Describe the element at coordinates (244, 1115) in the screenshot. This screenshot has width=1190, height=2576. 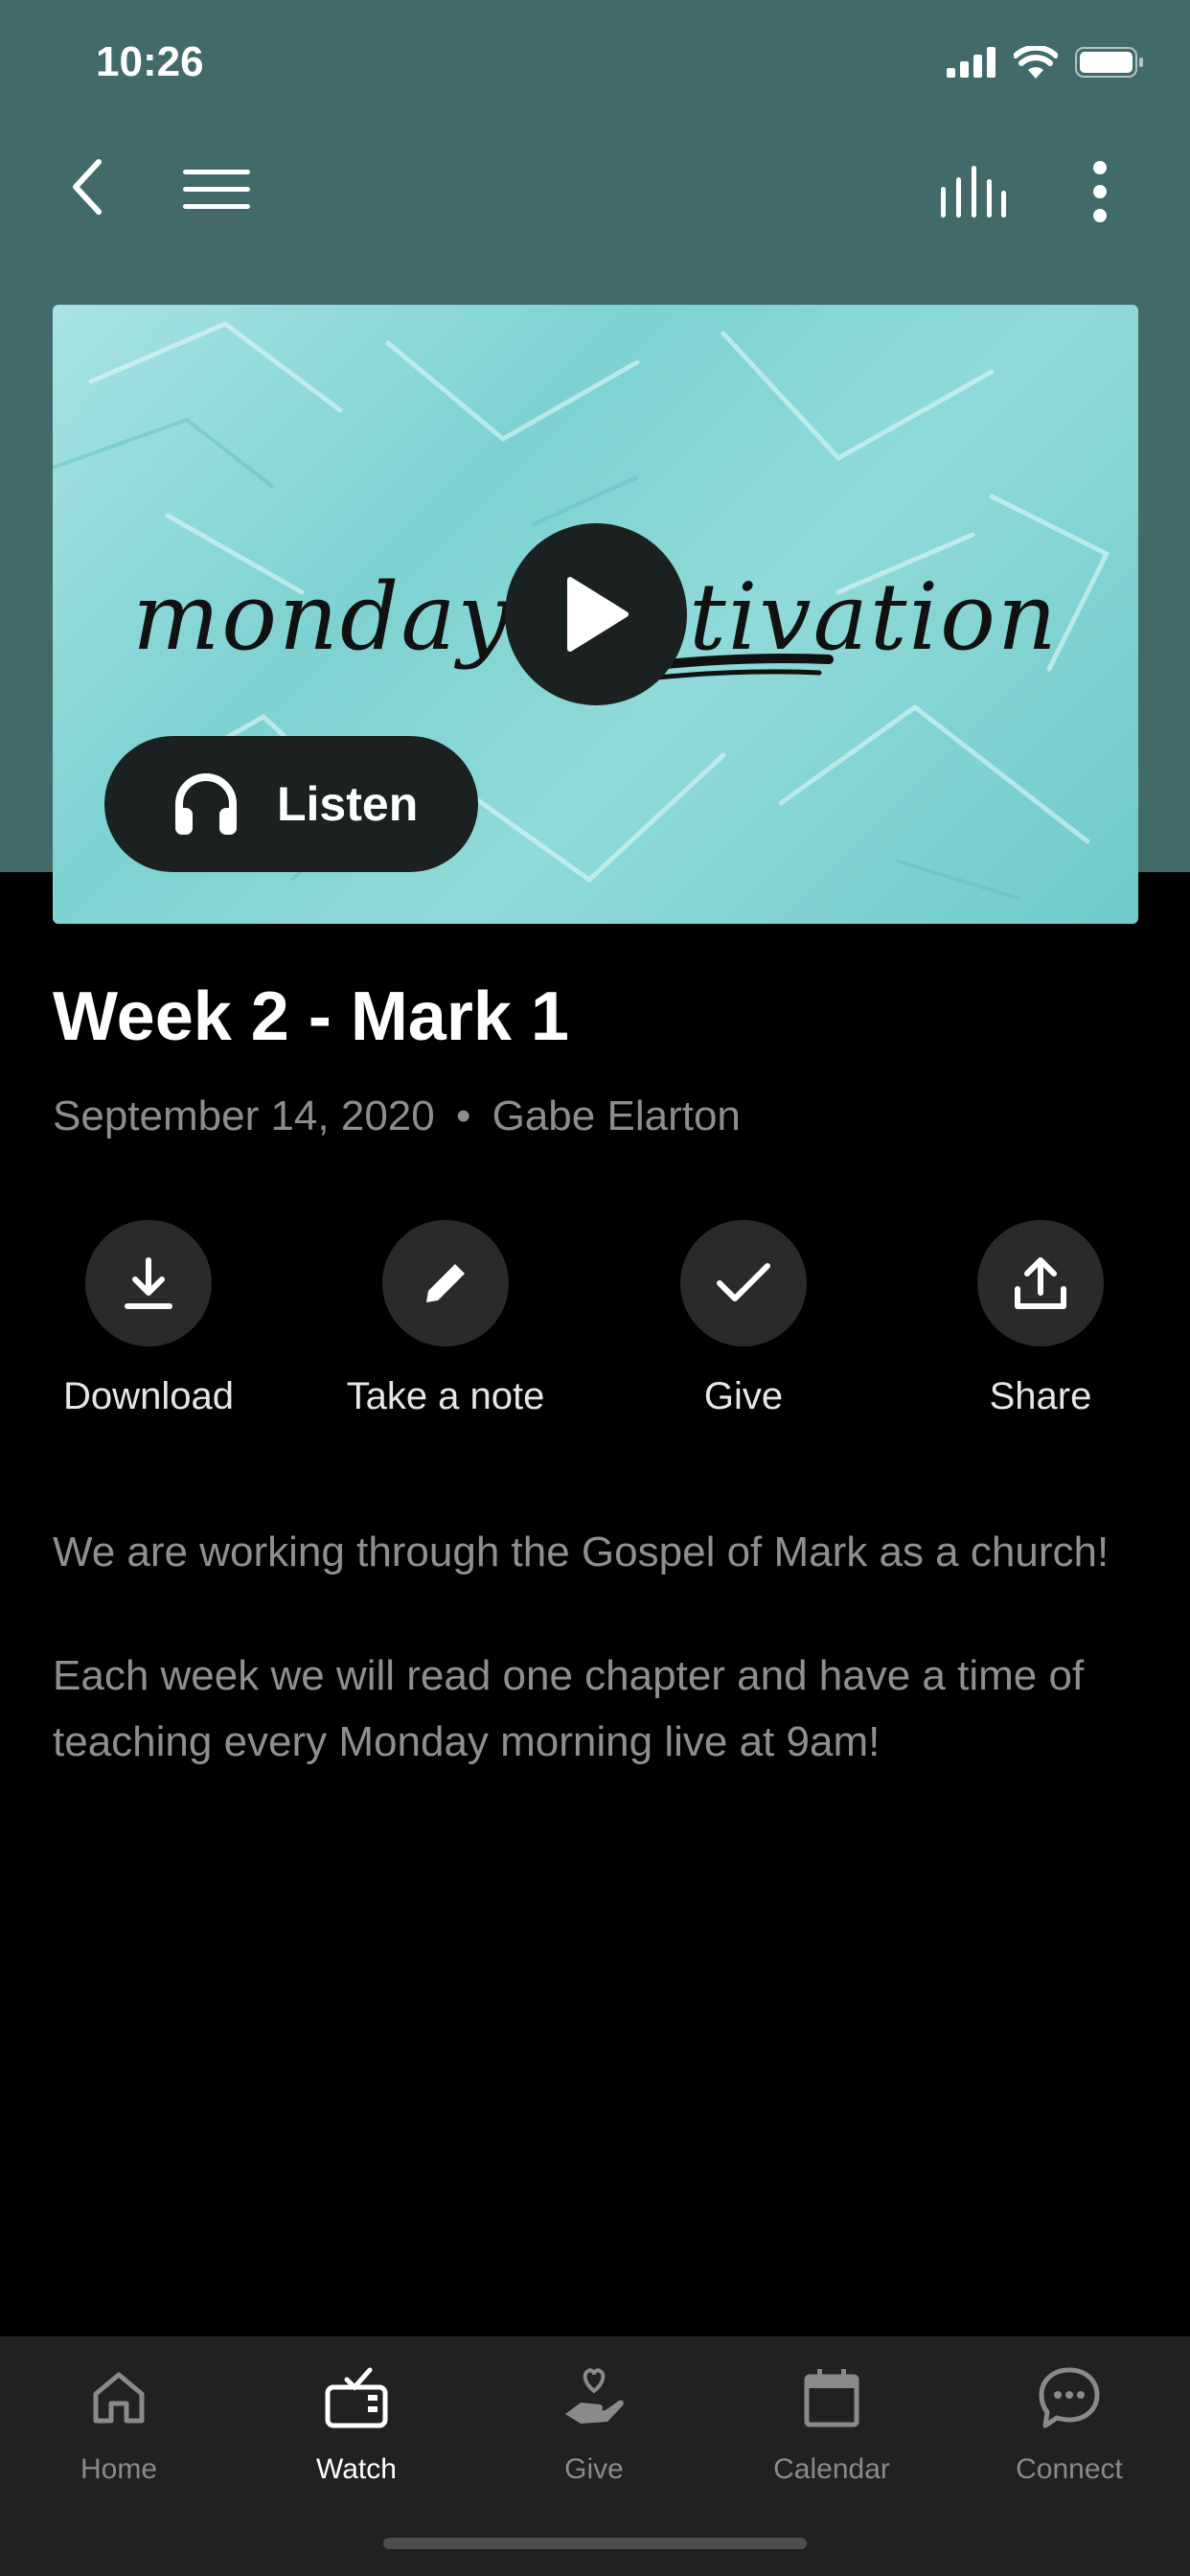
I see `sermon-date: September 14, 2020` at that location.